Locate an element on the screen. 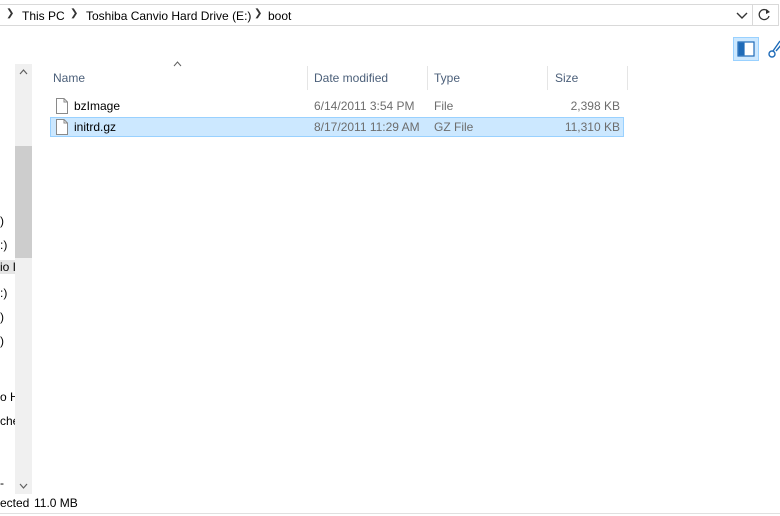 The image size is (780, 516). column-header-type: Type is located at coordinates (447, 78).